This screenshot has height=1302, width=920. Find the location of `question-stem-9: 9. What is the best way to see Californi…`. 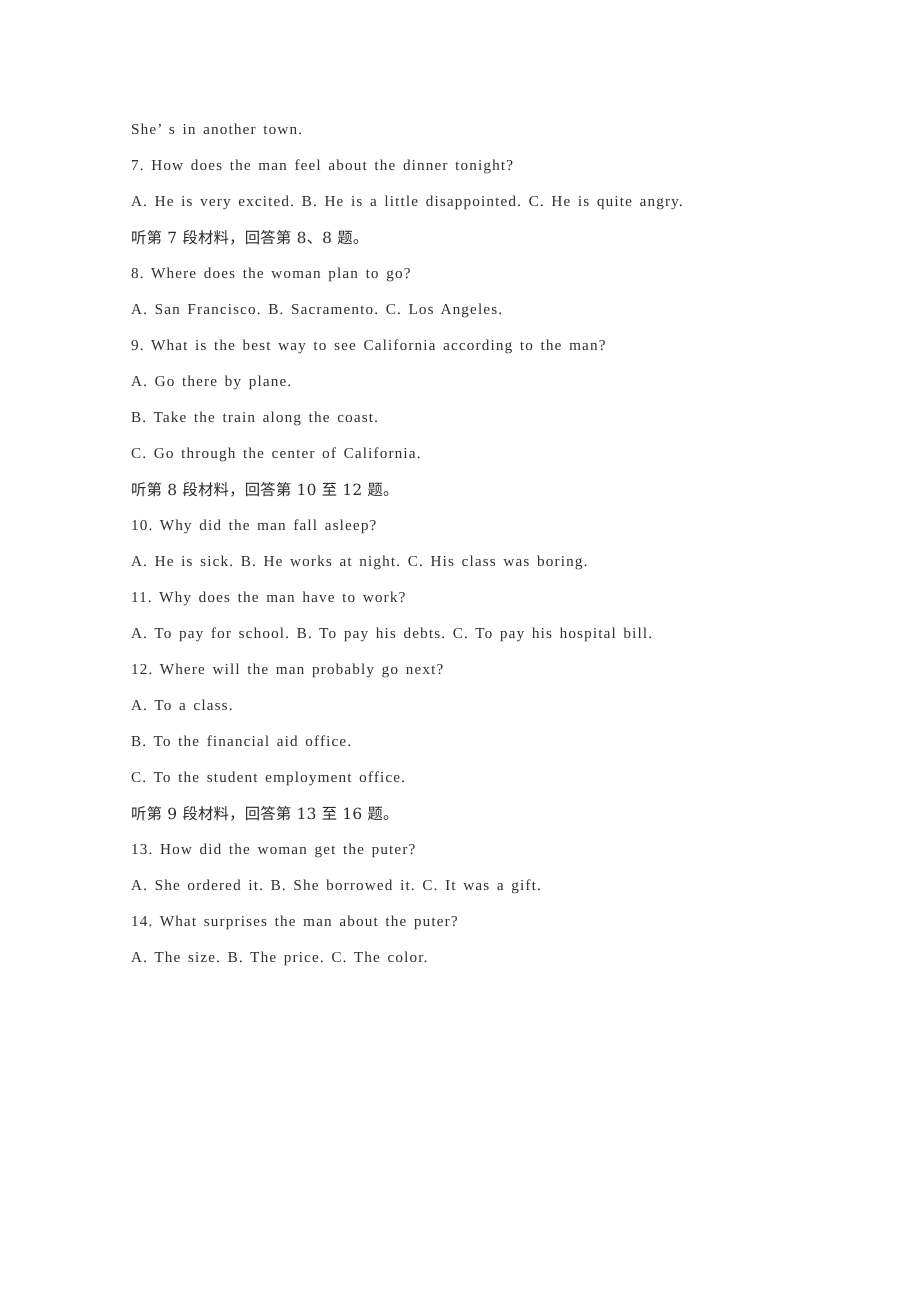

question-stem-9: 9. What is the best way to see Californi… is located at coordinates (369, 345).